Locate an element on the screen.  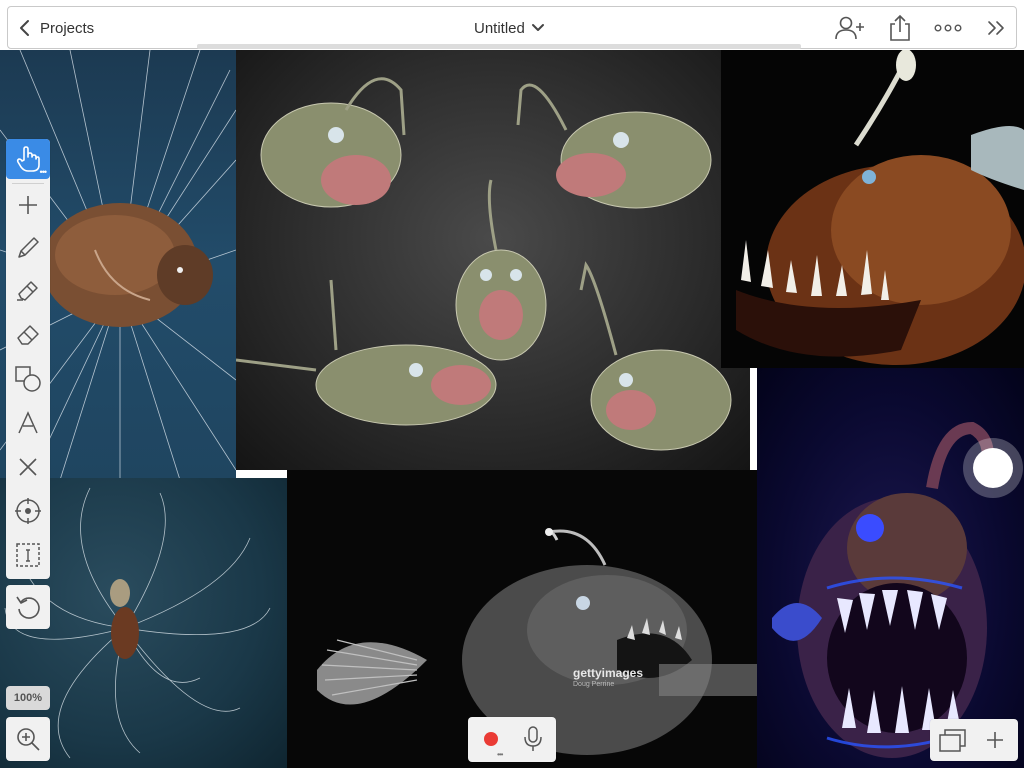
back-label: Projects is located at coordinates (67, 28).